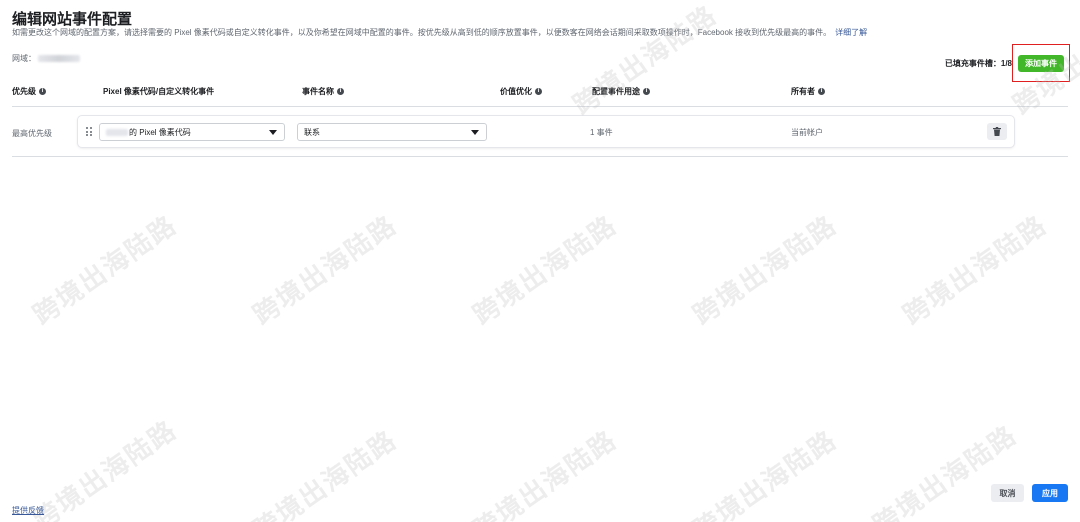 The image size is (1080, 522). I want to click on column-header-priority: 优先级 i, so click(29, 91).